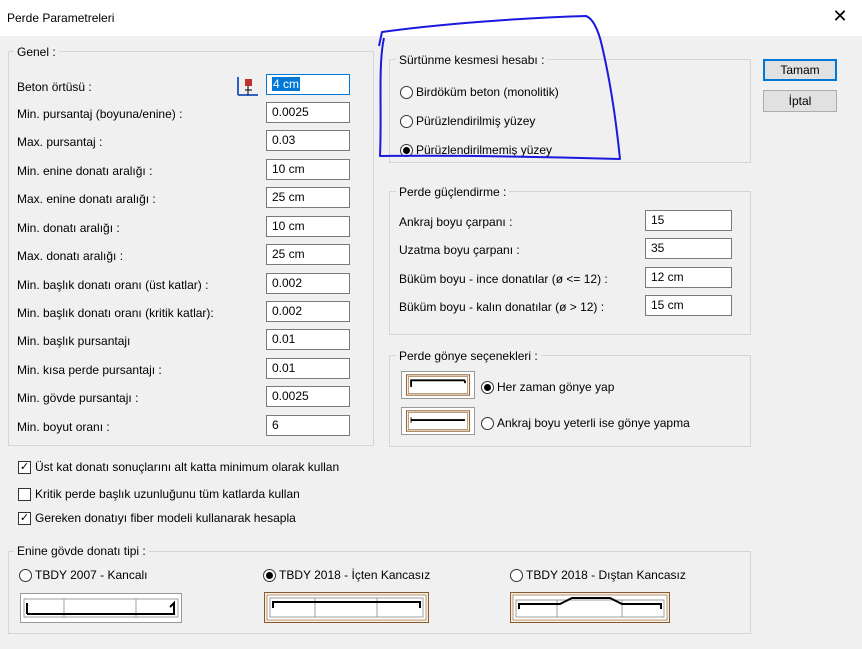 The height and width of the screenshot is (649, 862). What do you see at coordinates (89, 370) in the screenshot?
I see `min-kisa-perde-pursantaji-label: Min. kısa perde pursantajı :` at bounding box center [89, 370].